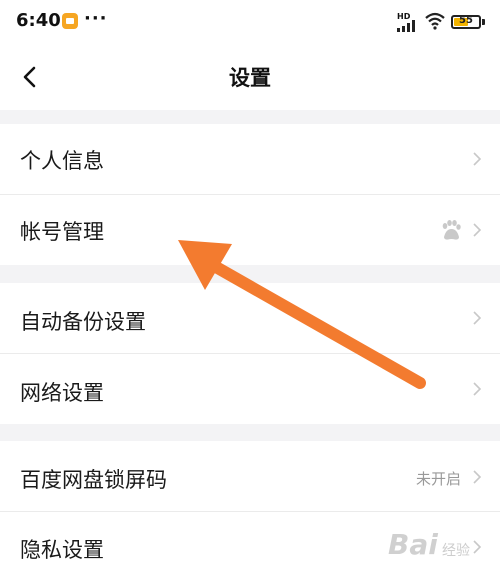 The image size is (500, 581). What do you see at coordinates (435, 21) in the screenshot?
I see `wifi-icon` at bounding box center [435, 21].